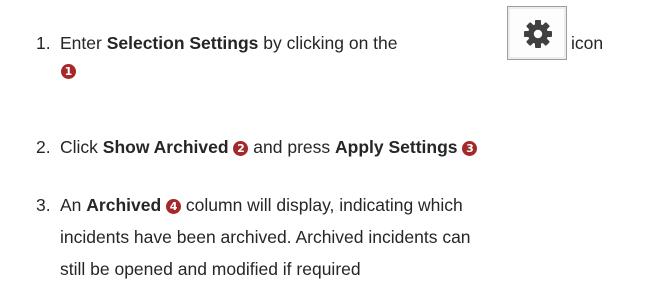 This screenshot has width=662, height=294. I want to click on callout-badge-4: 4, so click(174, 206).